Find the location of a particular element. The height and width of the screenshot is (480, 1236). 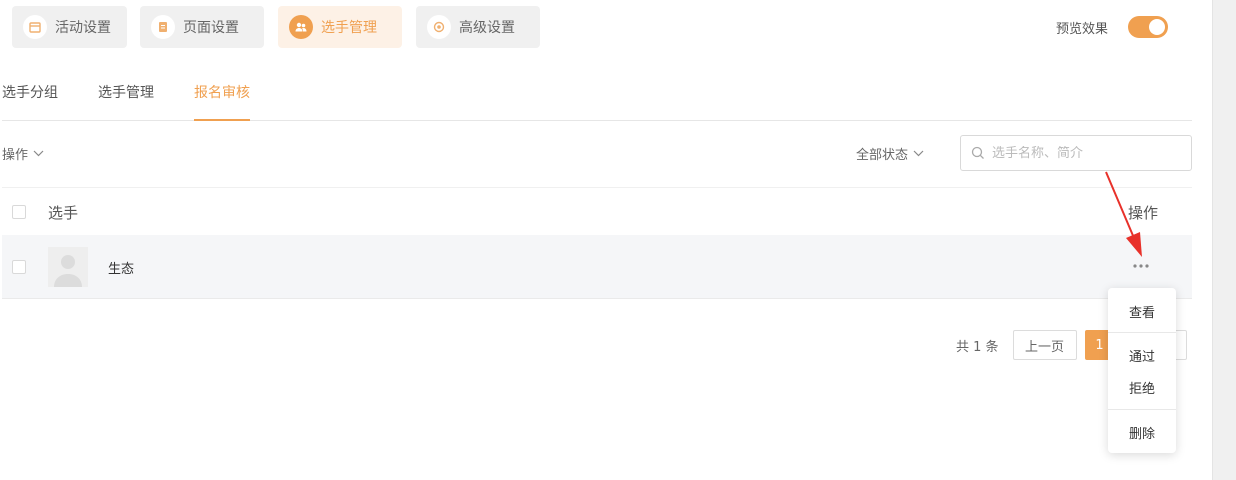

tab-page-settings: 页面设置 is located at coordinates (202, 27).